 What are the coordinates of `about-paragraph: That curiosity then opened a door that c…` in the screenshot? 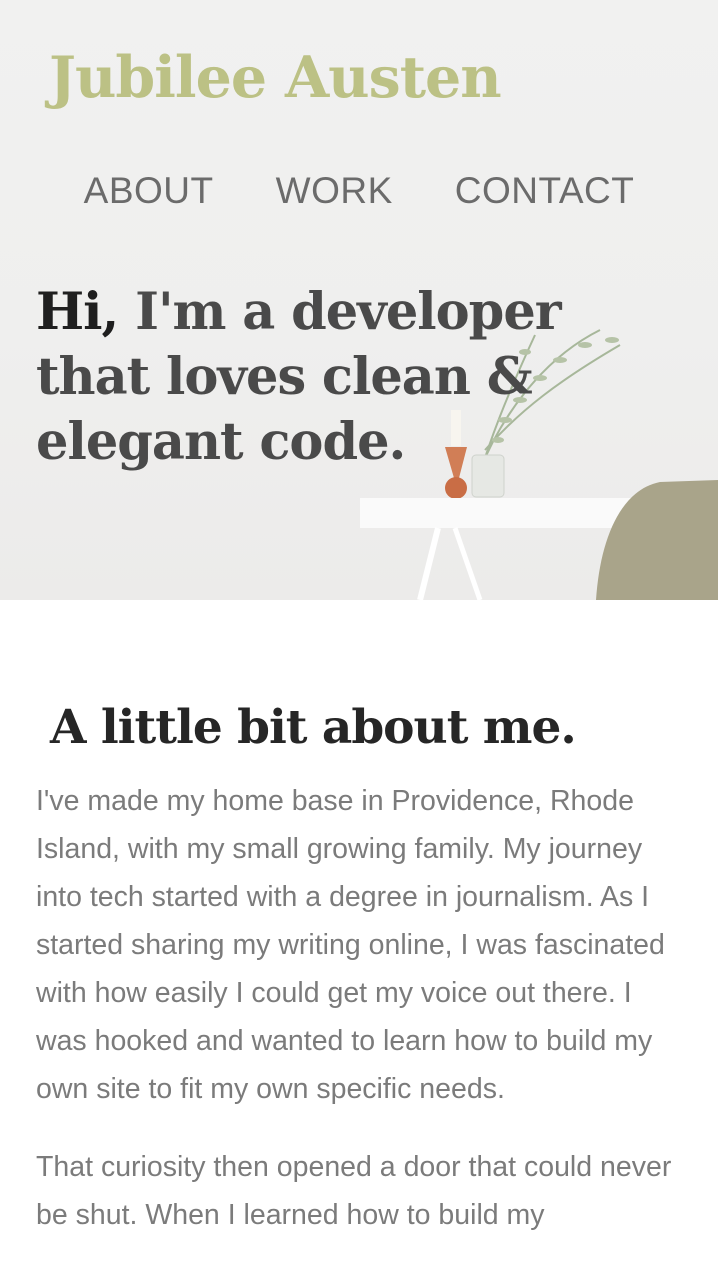 It's located at (354, 1191).